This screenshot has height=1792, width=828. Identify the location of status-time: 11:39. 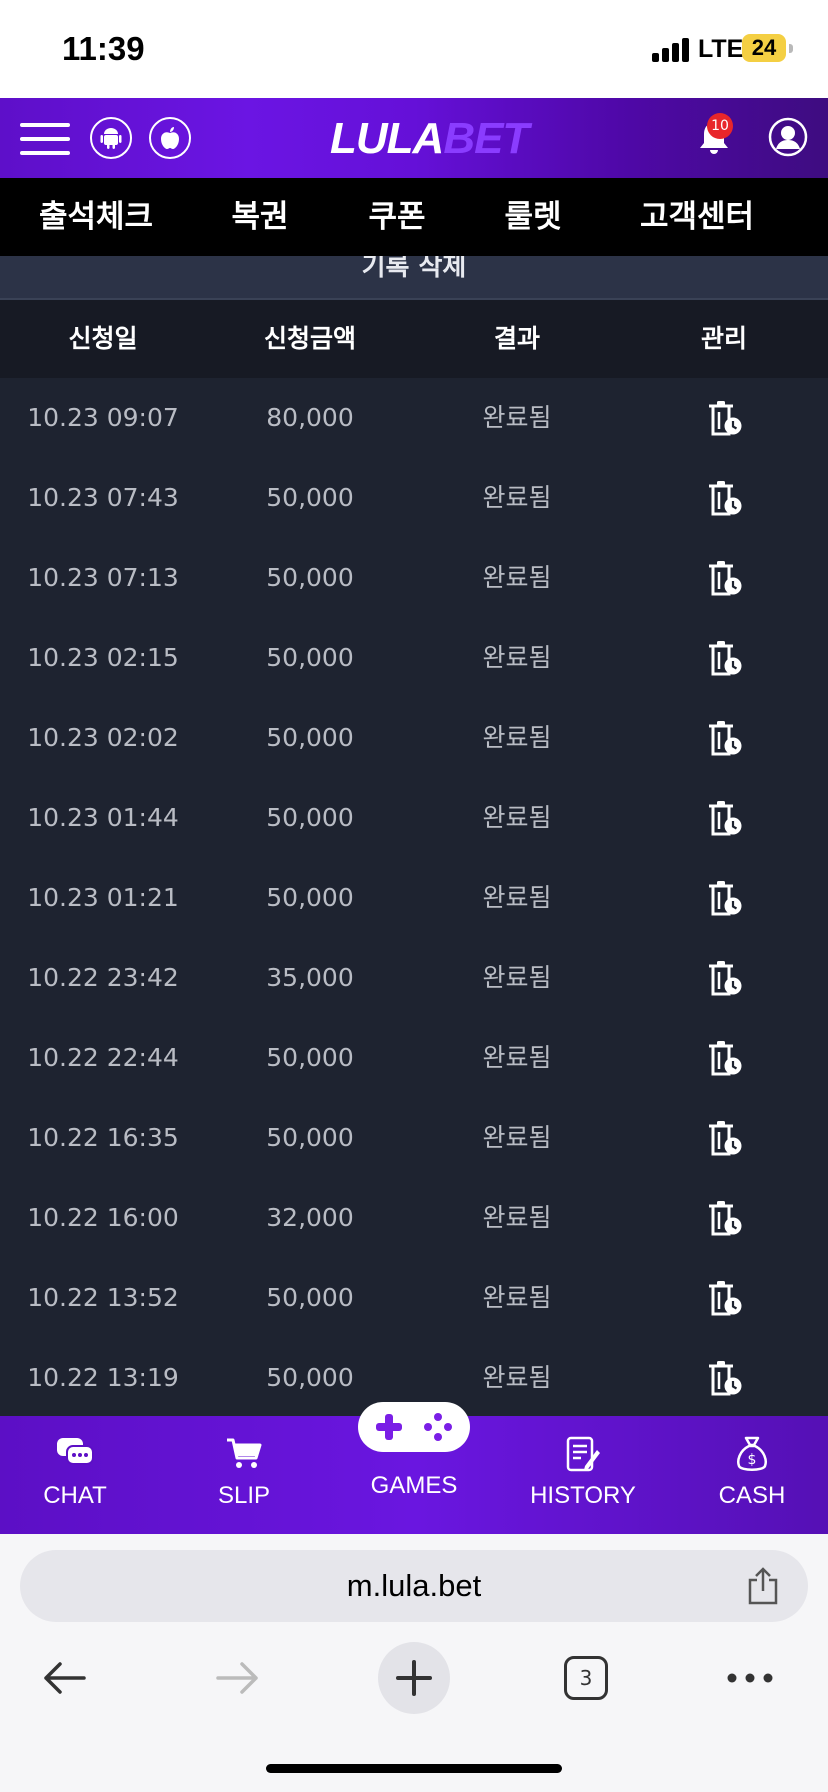
(103, 48).